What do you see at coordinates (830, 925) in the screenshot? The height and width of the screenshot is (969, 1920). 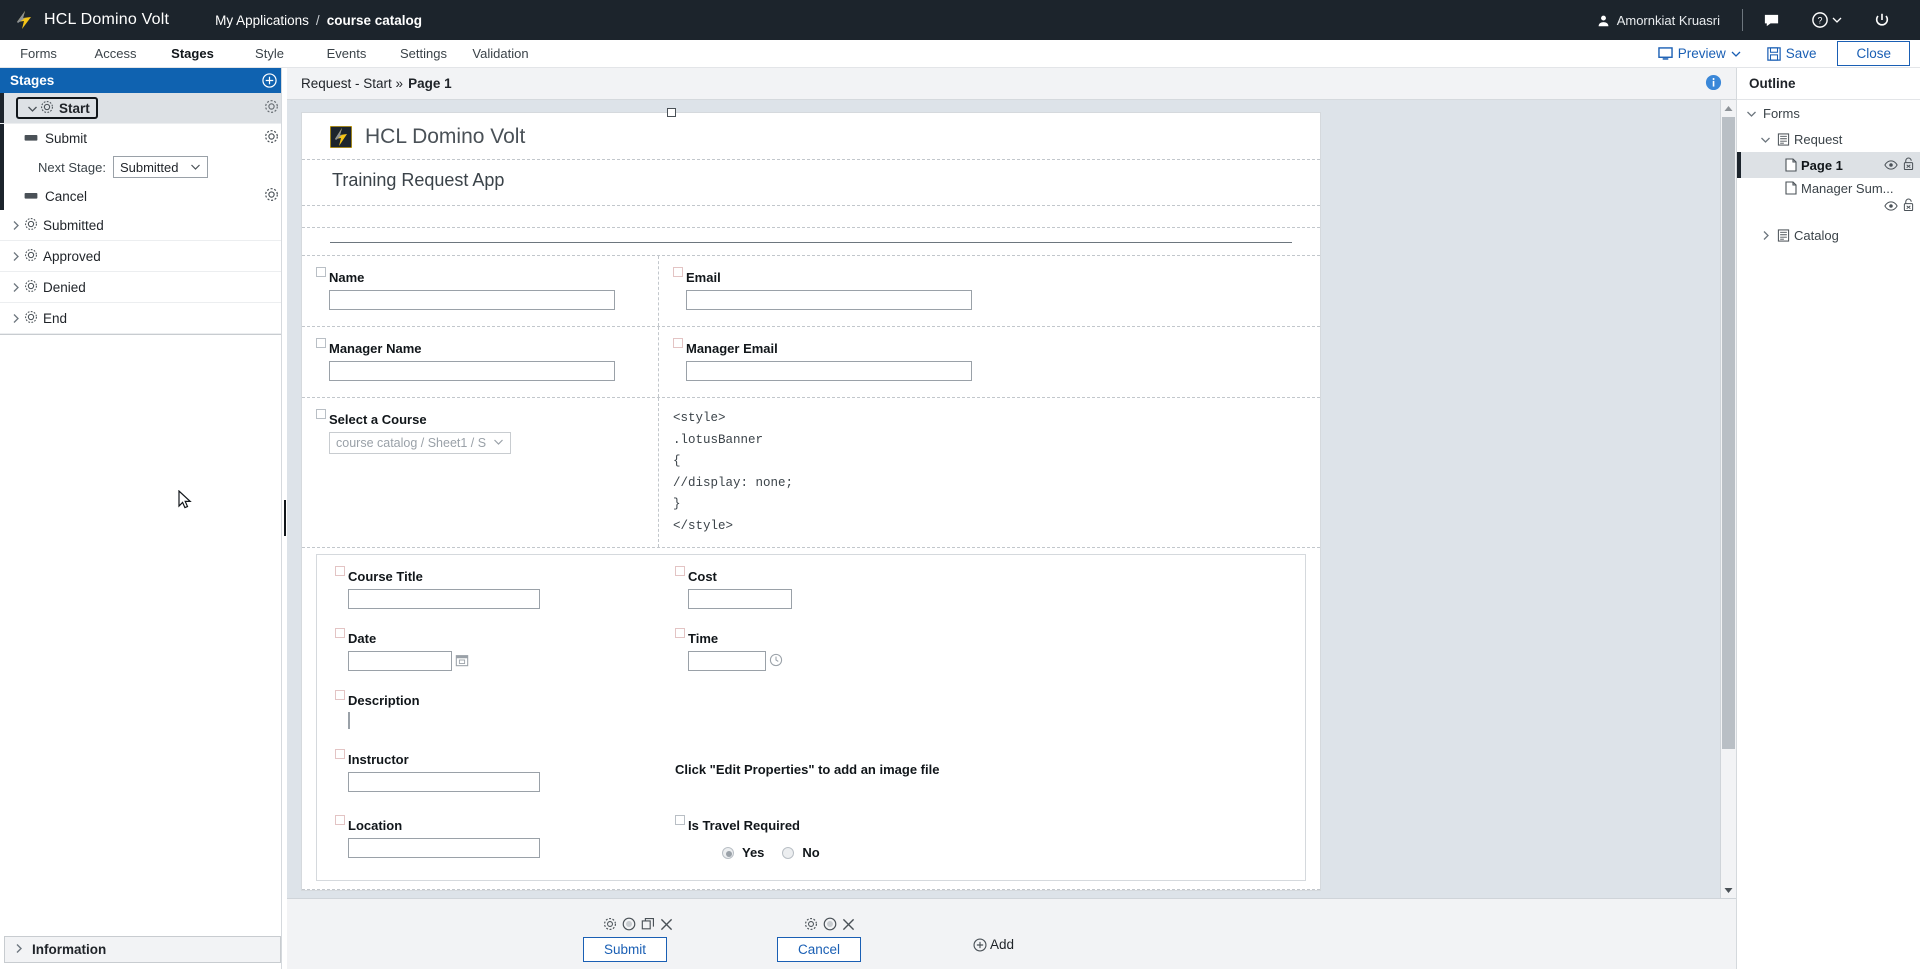 I see `cancel-style-icon` at bounding box center [830, 925].